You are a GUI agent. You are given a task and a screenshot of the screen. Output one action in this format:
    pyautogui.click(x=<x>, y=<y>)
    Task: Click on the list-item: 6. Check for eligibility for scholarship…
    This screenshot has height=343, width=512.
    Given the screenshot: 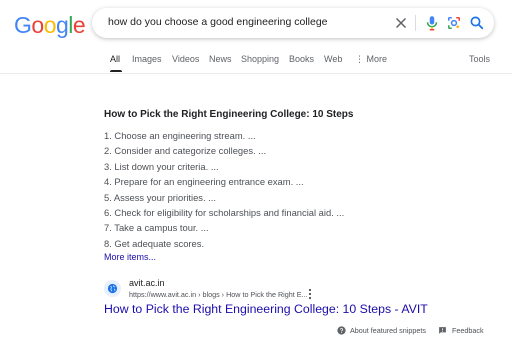 What is the action you would take?
    pyautogui.click(x=224, y=212)
    